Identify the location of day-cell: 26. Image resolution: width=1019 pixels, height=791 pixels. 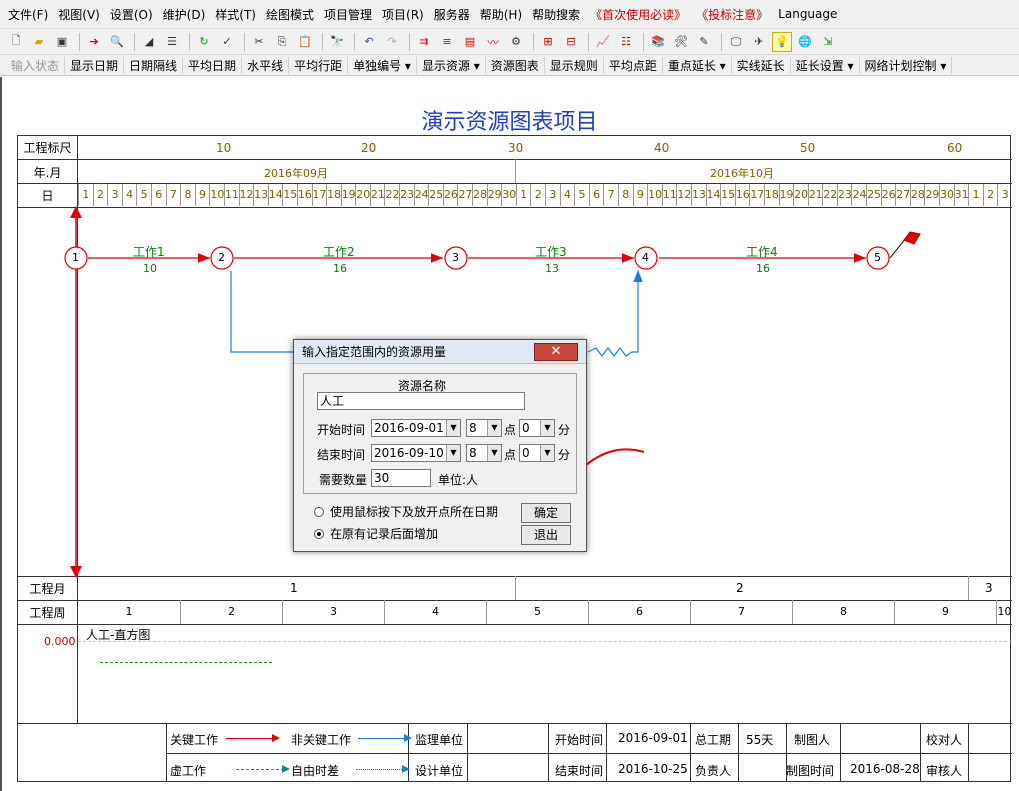
(450, 195).